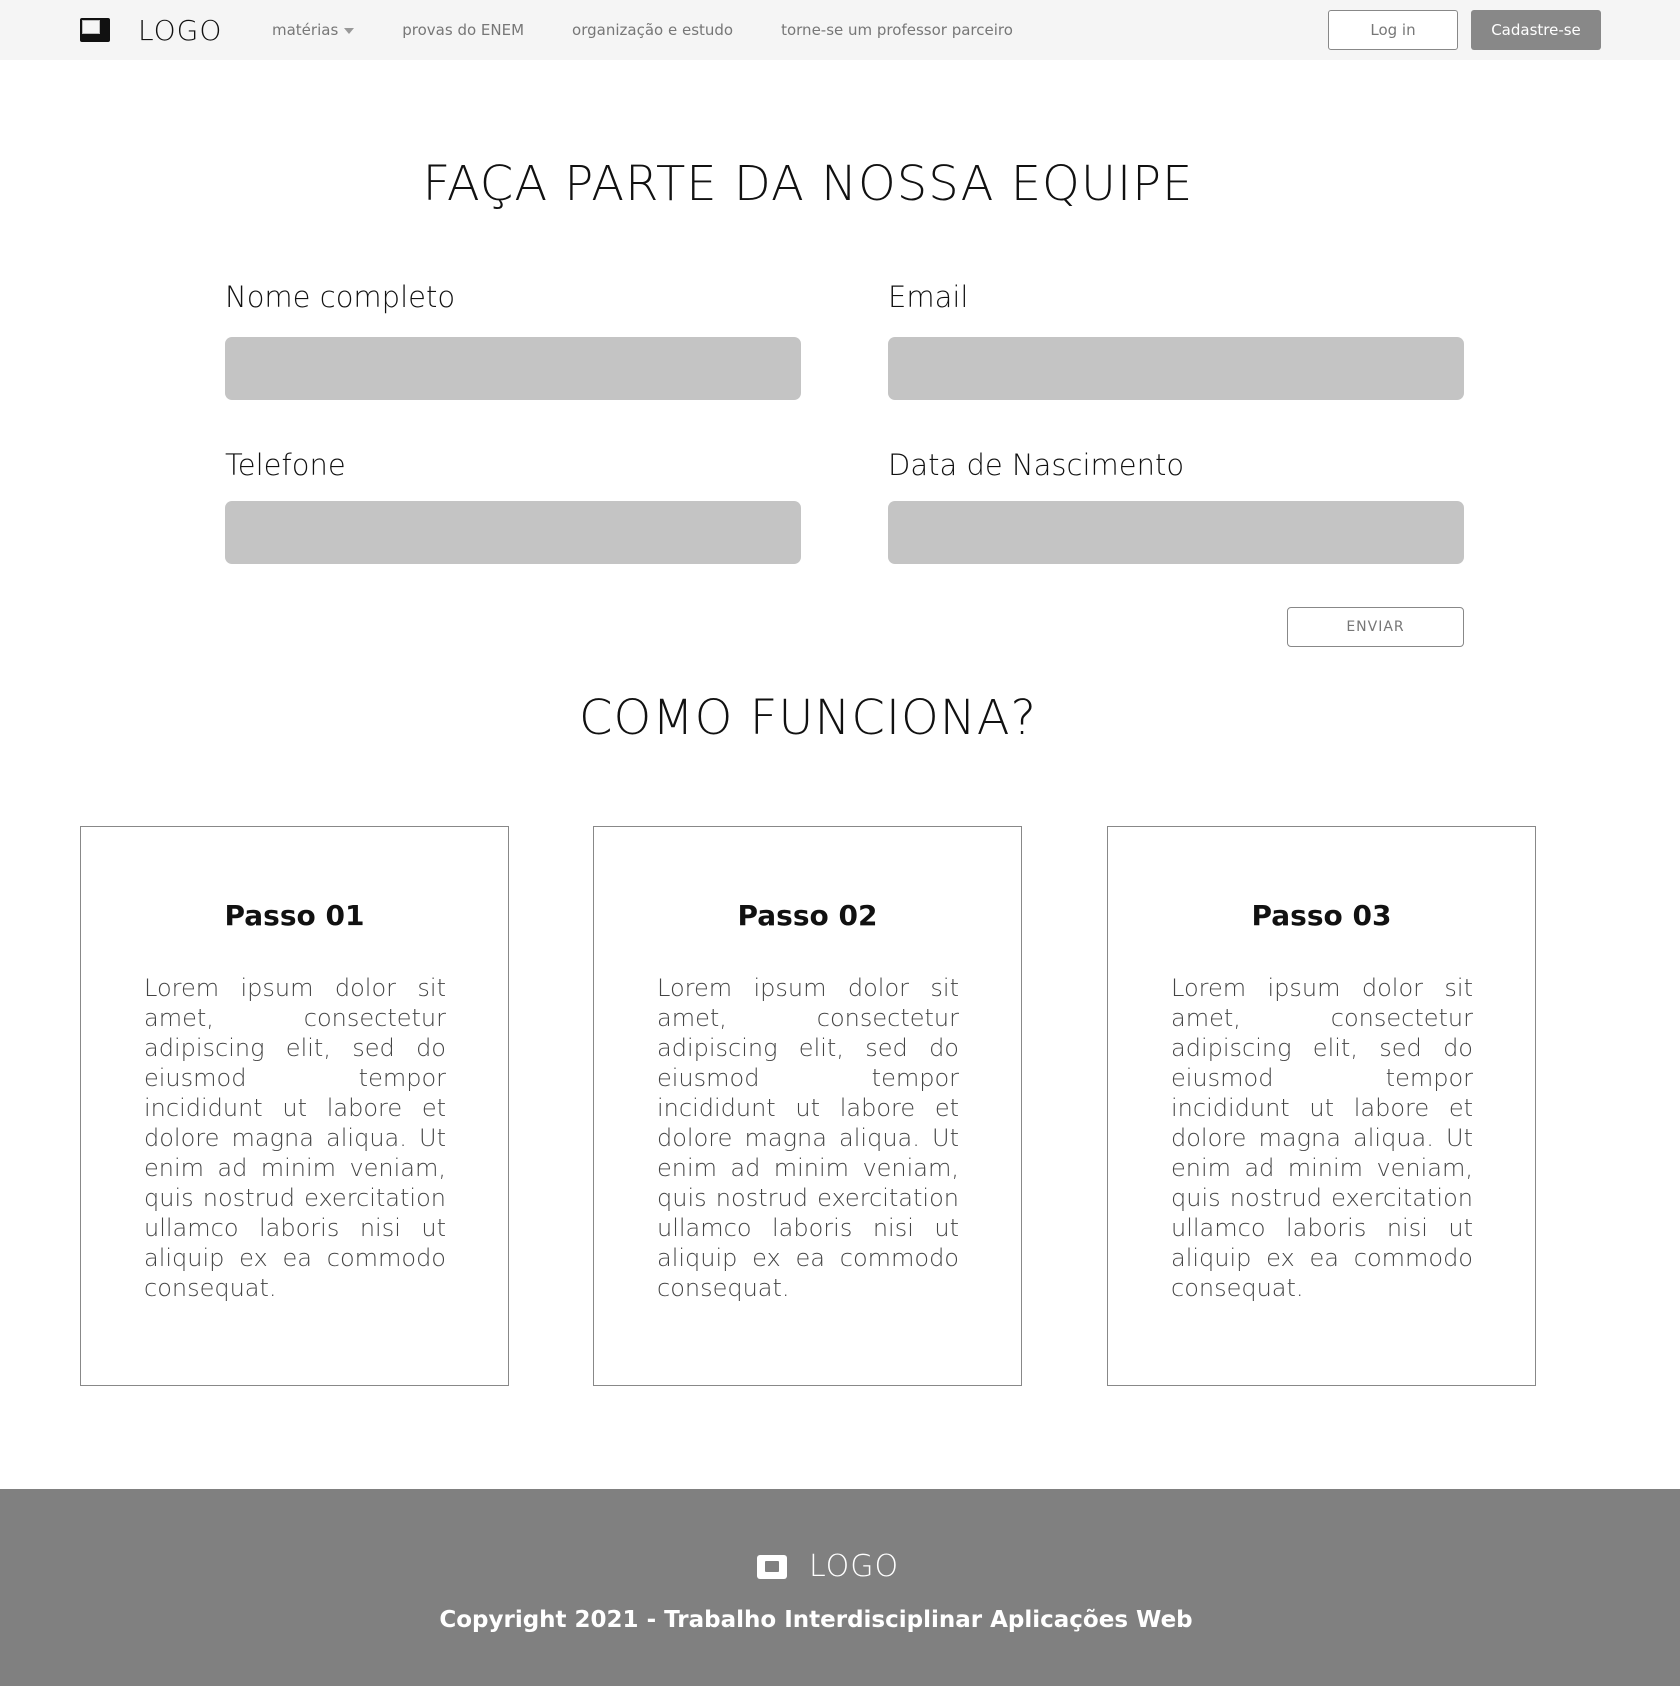  What do you see at coordinates (513, 368) in the screenshot?
I see `name-input` at bounding box center [513, 368].